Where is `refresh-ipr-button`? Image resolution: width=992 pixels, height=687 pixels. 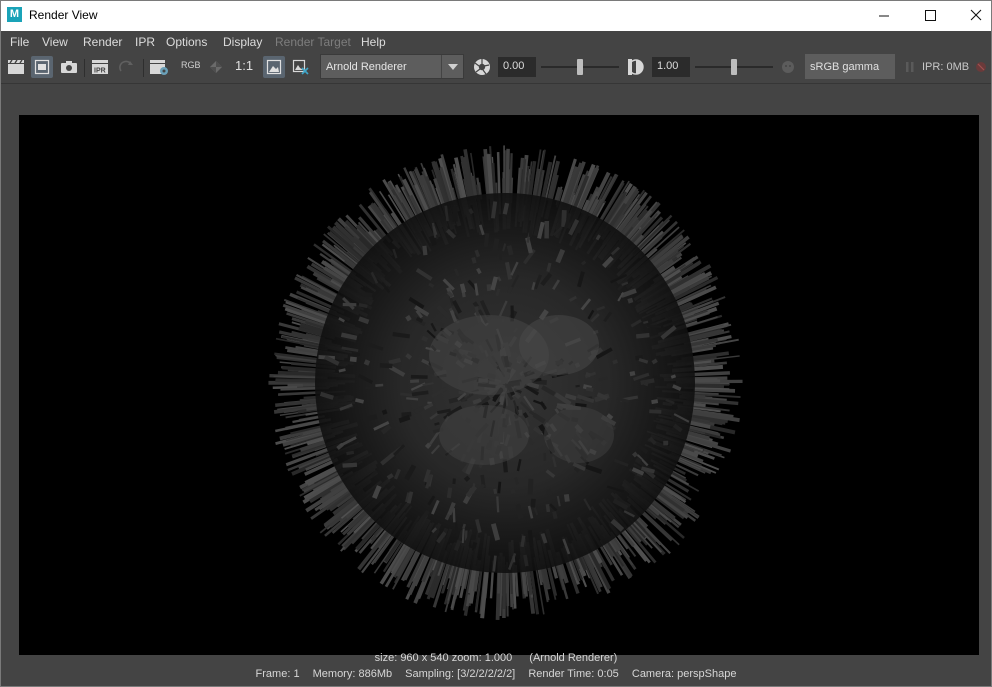 refresh-ipr-button is located at coordinates (126, 67).